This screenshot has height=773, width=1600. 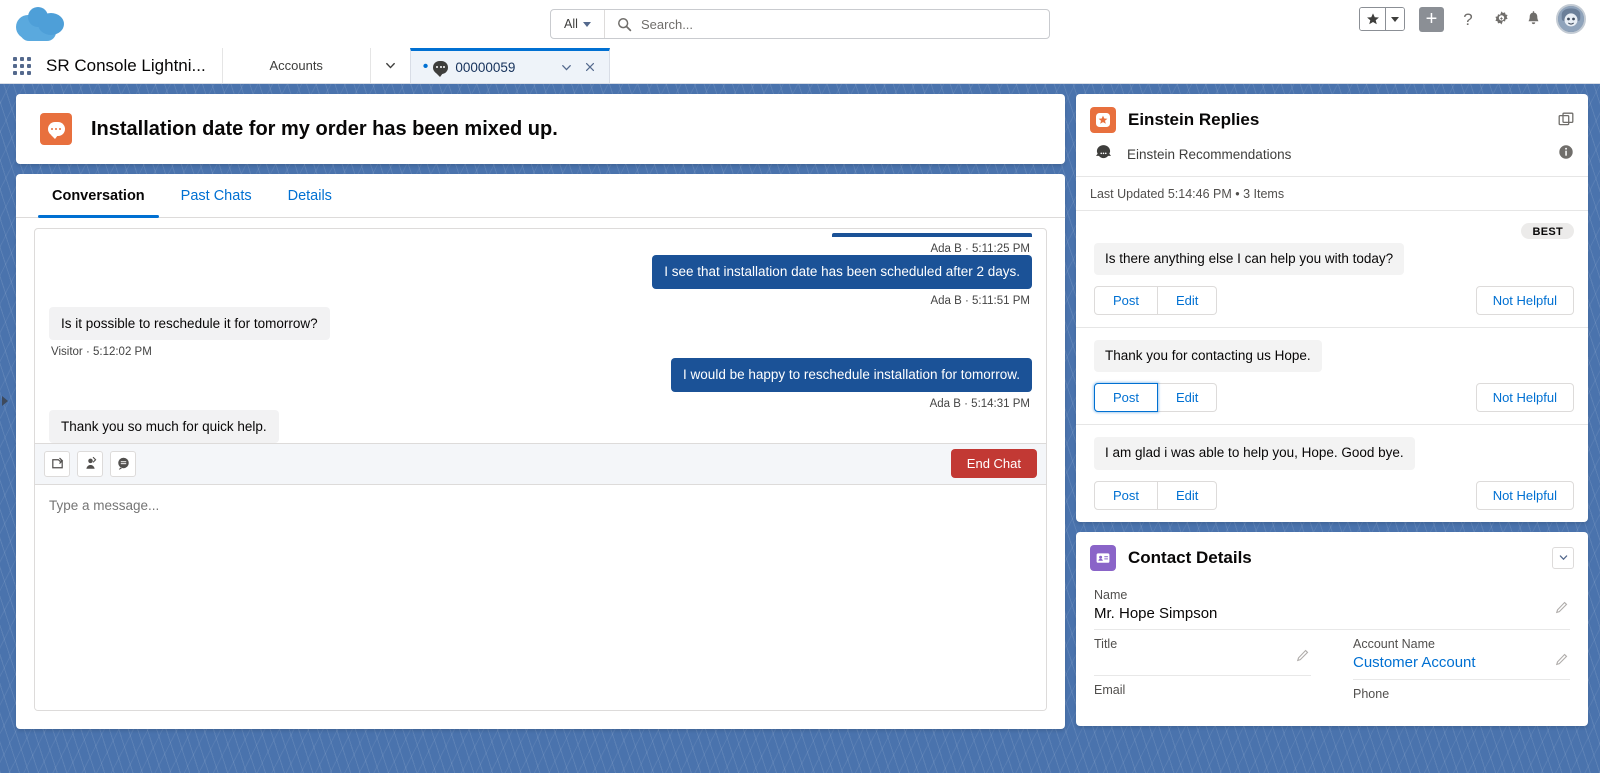 I want to click on notifications-bell-icon, so click(x=1533, y=19).